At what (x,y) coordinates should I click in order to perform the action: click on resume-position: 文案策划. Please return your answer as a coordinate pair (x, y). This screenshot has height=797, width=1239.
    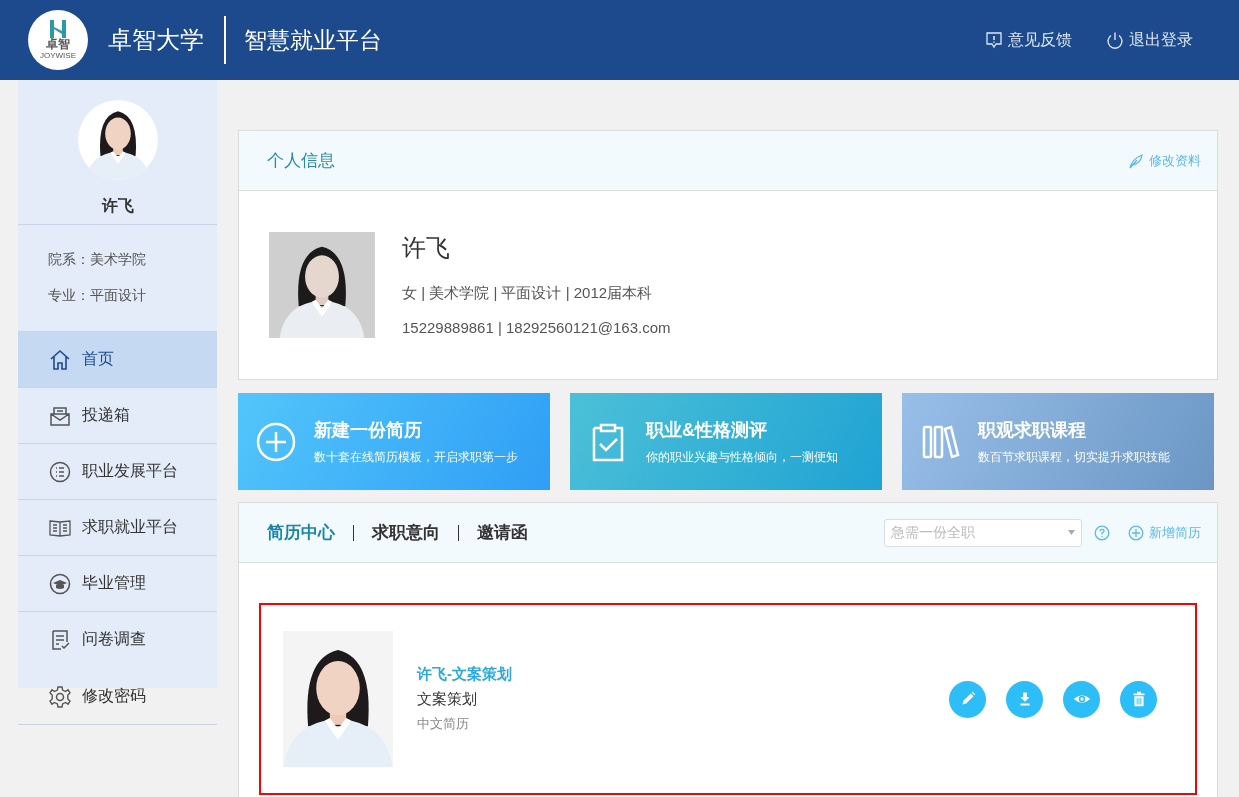
    Looking at the image, I should click on (447, 699).